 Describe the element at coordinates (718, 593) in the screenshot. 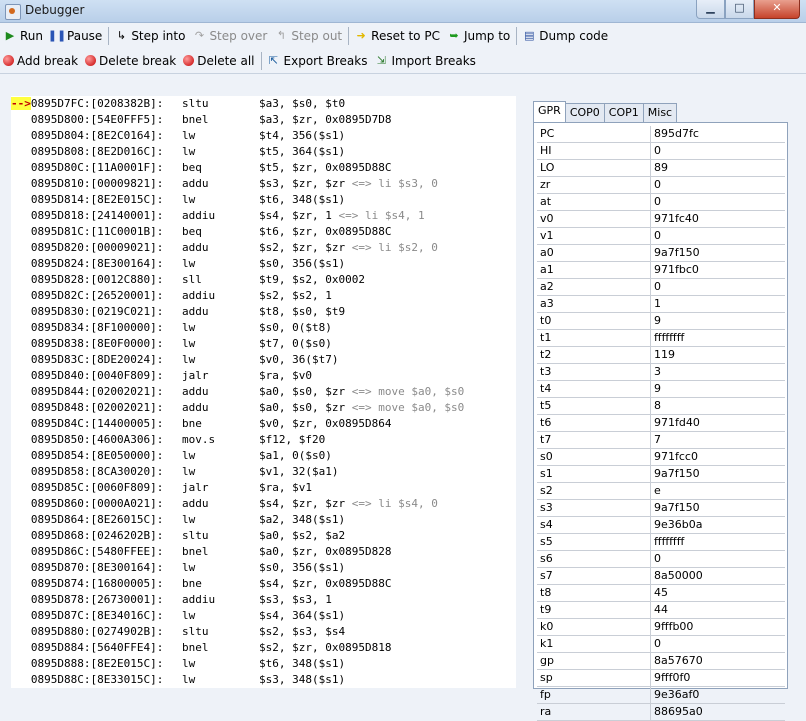

I see `register-value: 45` at that location.